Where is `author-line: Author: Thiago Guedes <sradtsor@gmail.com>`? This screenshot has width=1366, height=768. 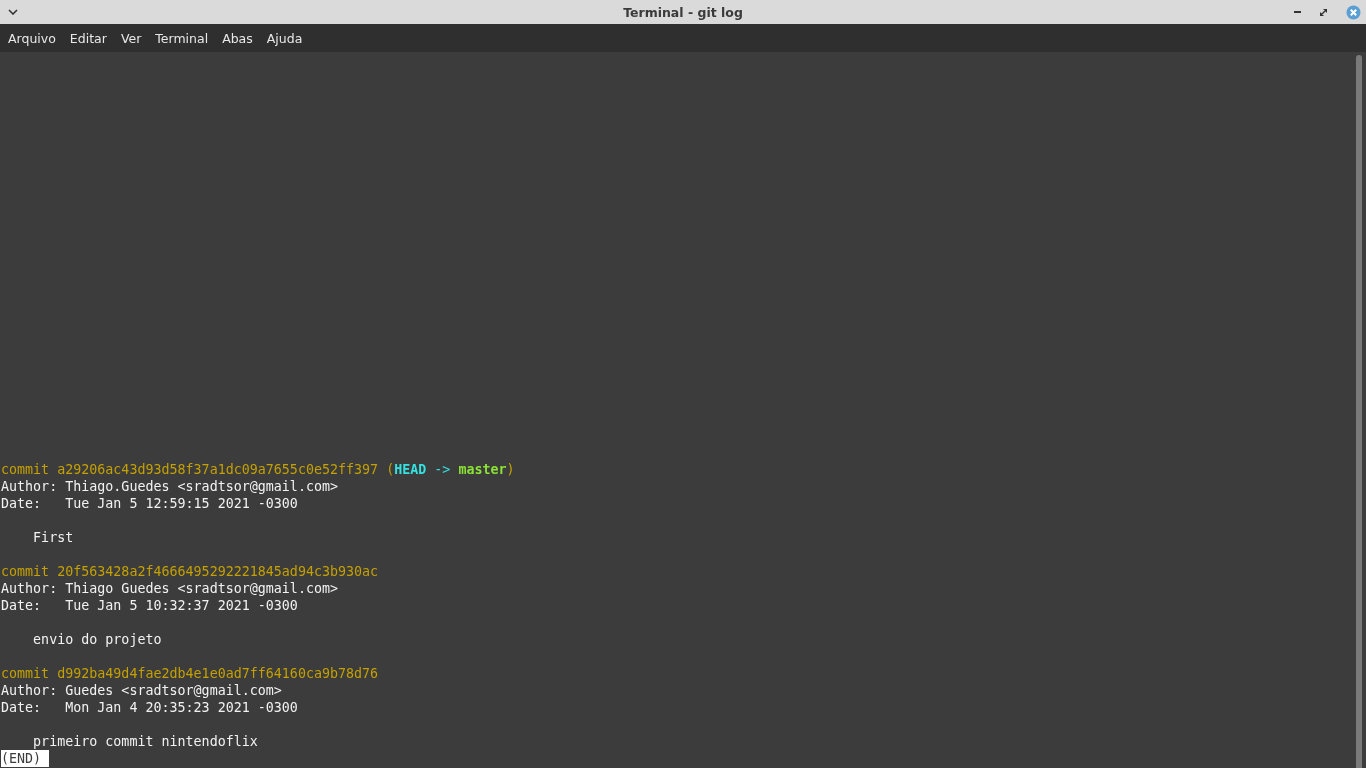
author-line: Author: Thiago Guedes <sradtsor@gmail.com> is located at coordinates (170, 588).